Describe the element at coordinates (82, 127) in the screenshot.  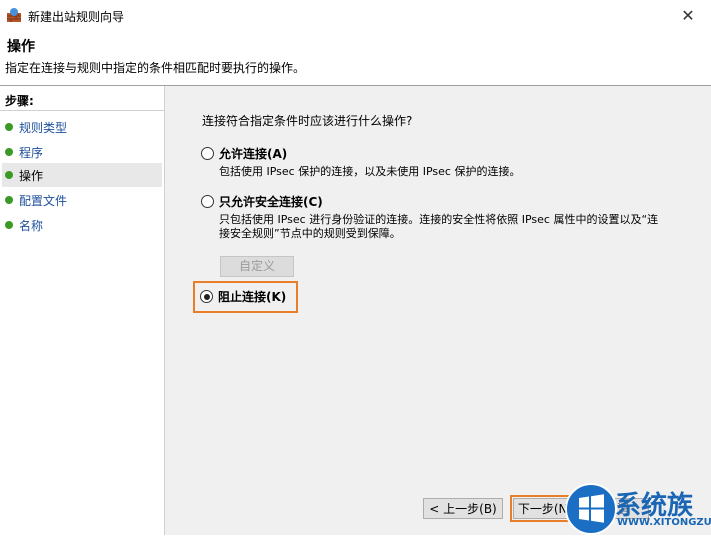
I see `step-rule-type: 规则类型` at that location.